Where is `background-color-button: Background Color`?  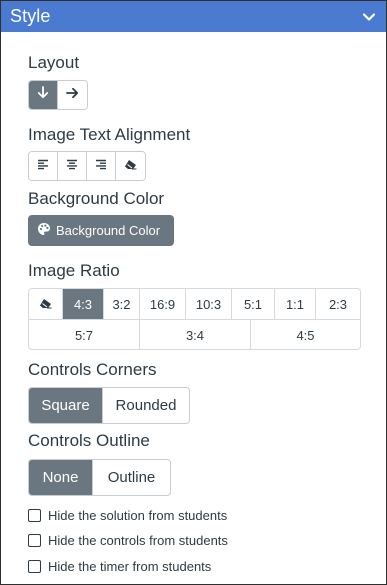
background-color-button: Background Color is located at coordinates (101, 230).